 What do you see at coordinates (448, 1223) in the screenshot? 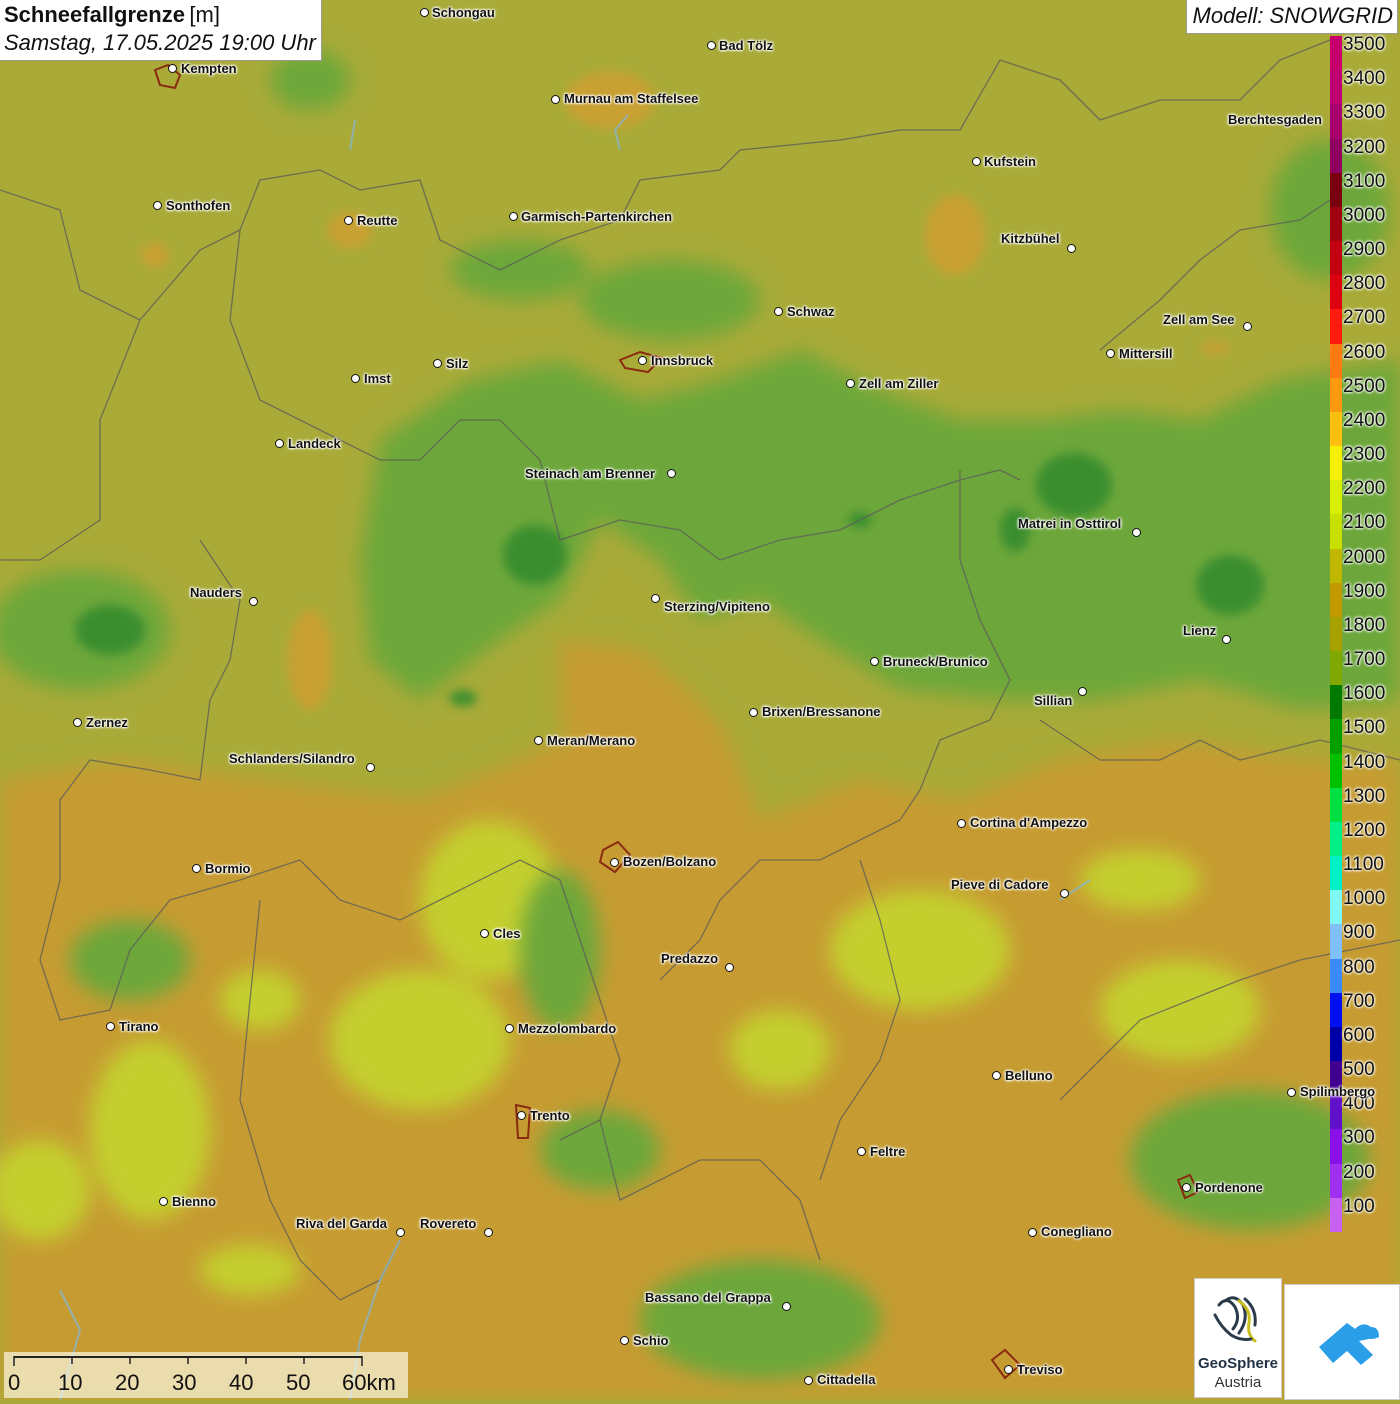
I see `city-label: Rovereto` at bounding box center [448, 1223].